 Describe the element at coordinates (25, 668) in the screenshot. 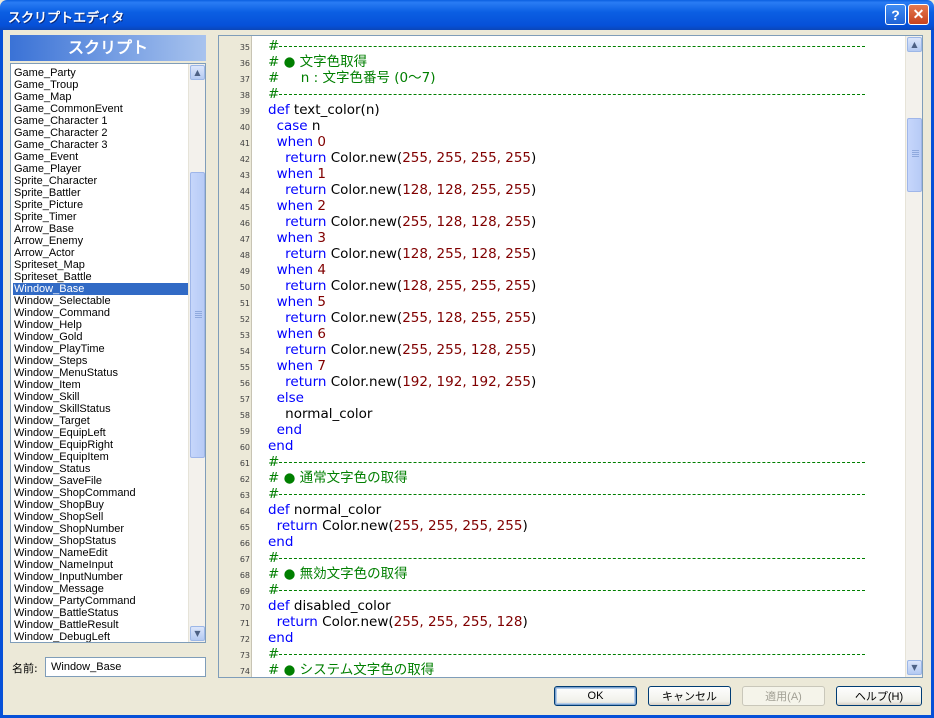

I see `name-label: 名前:` at that location.